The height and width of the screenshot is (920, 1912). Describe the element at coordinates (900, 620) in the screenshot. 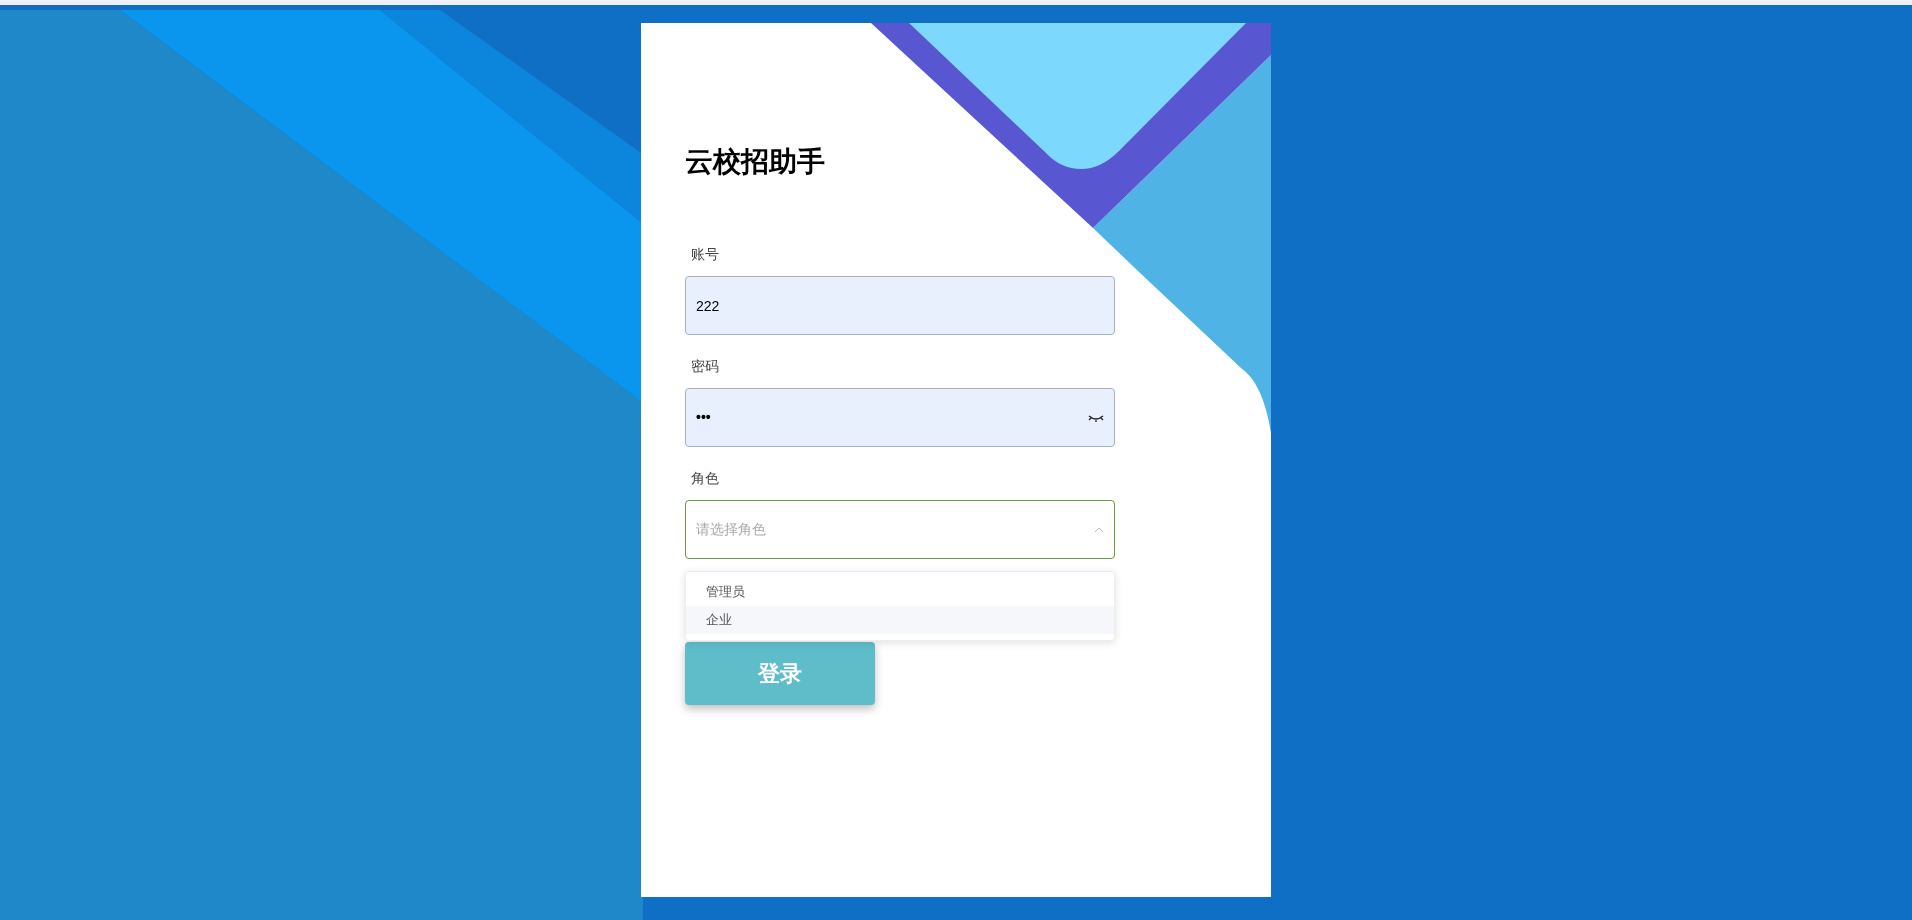

I see `dropdown-option: 企业` at that location.